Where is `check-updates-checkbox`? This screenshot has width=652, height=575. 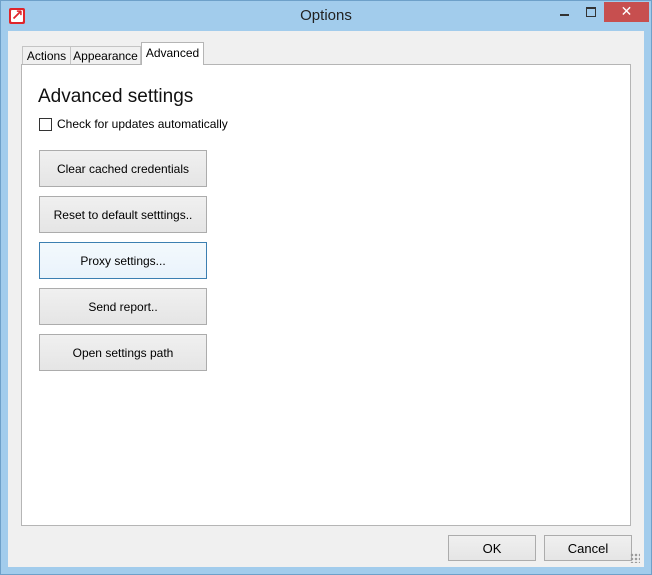 check-updates-checkbox is located at coordinates (45, 124).